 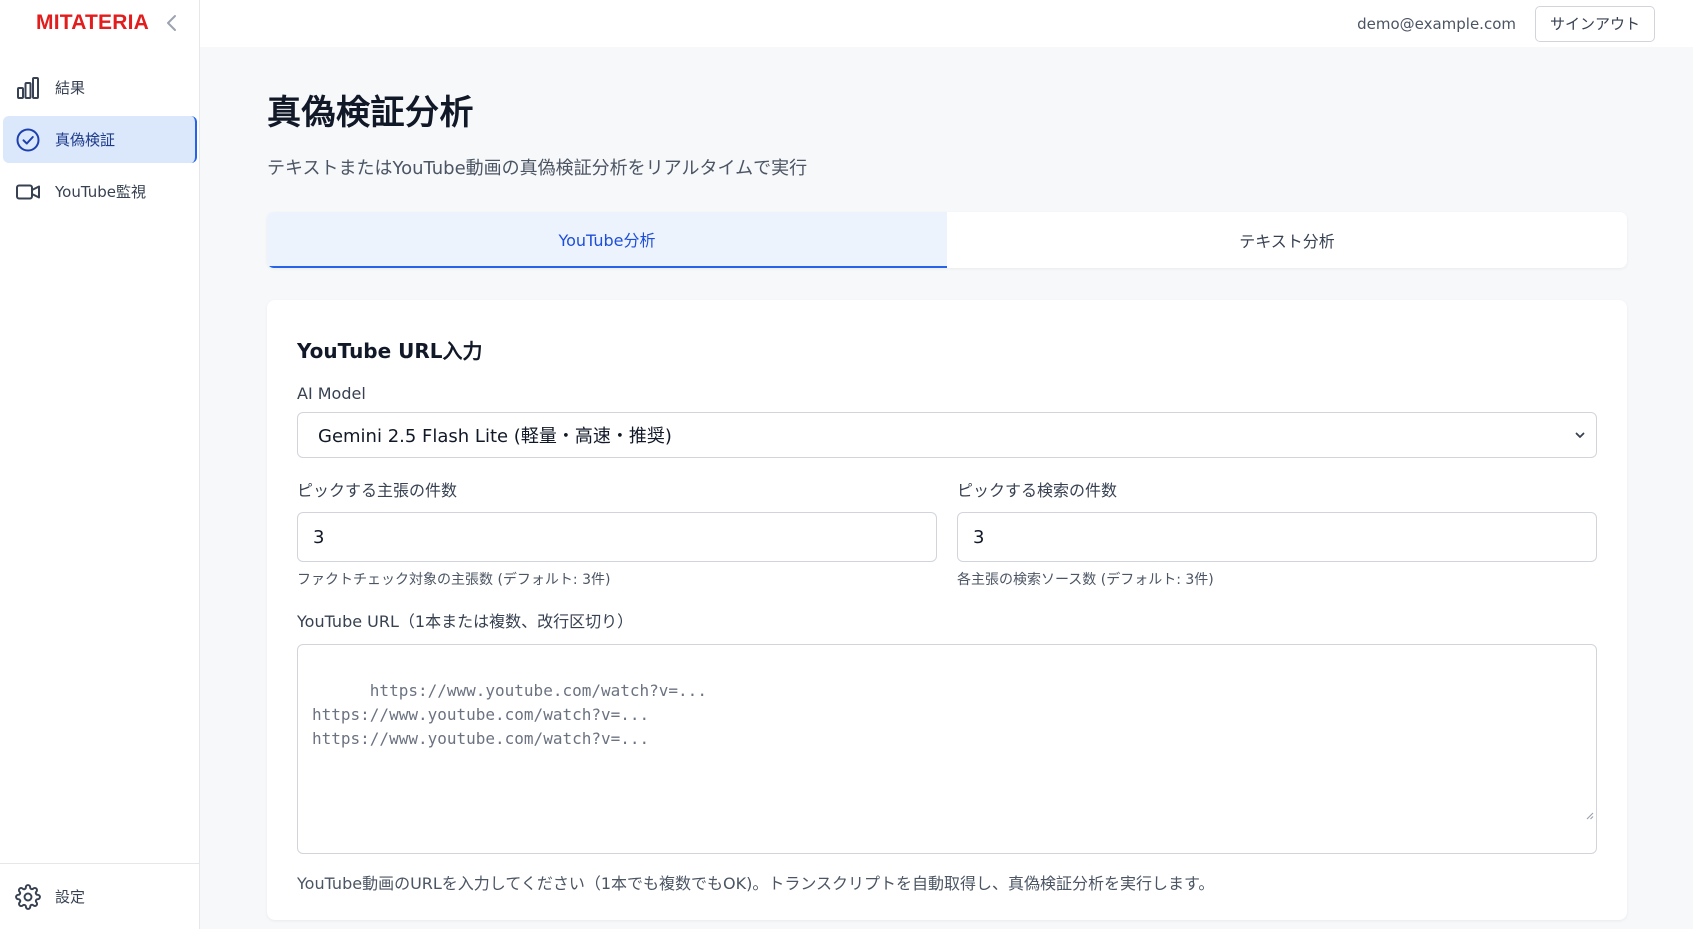 I want to click on top-bar: demo@example.com サインアウト, so click(x=946, y=23).